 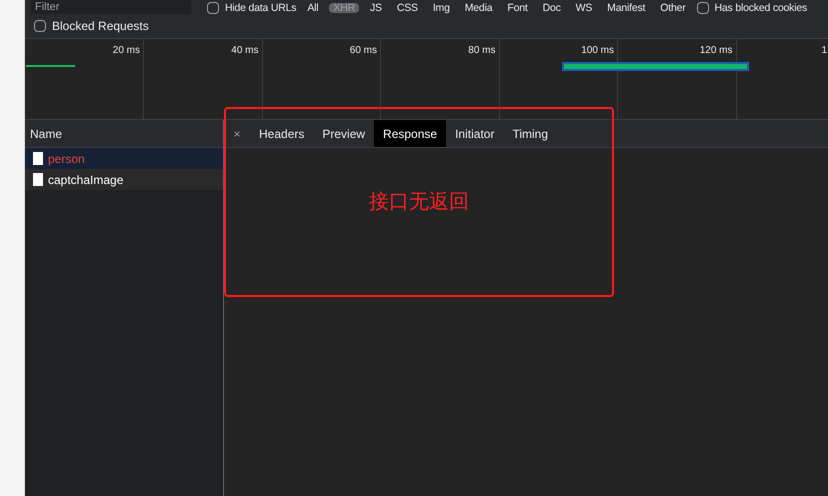 I want to click on filter-field: Filter, so click(x=111, y=7).